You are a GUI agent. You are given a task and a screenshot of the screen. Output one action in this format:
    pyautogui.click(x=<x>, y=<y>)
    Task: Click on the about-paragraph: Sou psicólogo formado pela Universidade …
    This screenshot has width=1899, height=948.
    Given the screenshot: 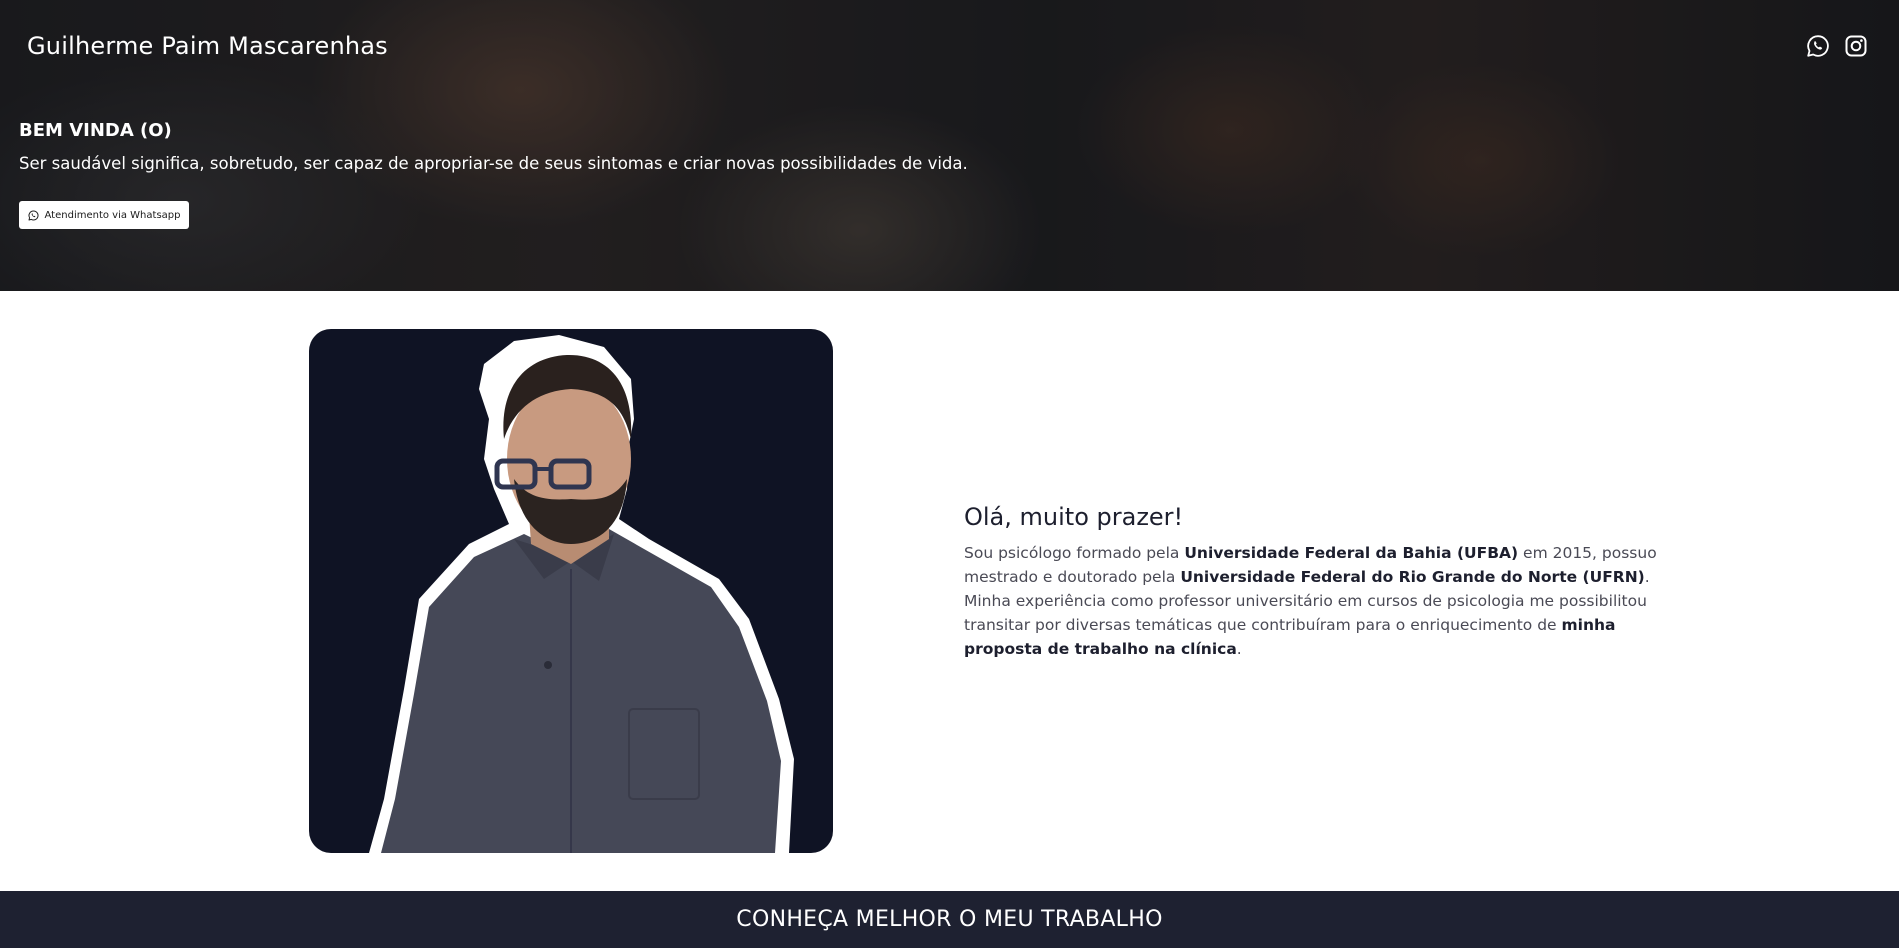 What is the action you would take?
    pyautogui.click(x=1331, y=601)
    